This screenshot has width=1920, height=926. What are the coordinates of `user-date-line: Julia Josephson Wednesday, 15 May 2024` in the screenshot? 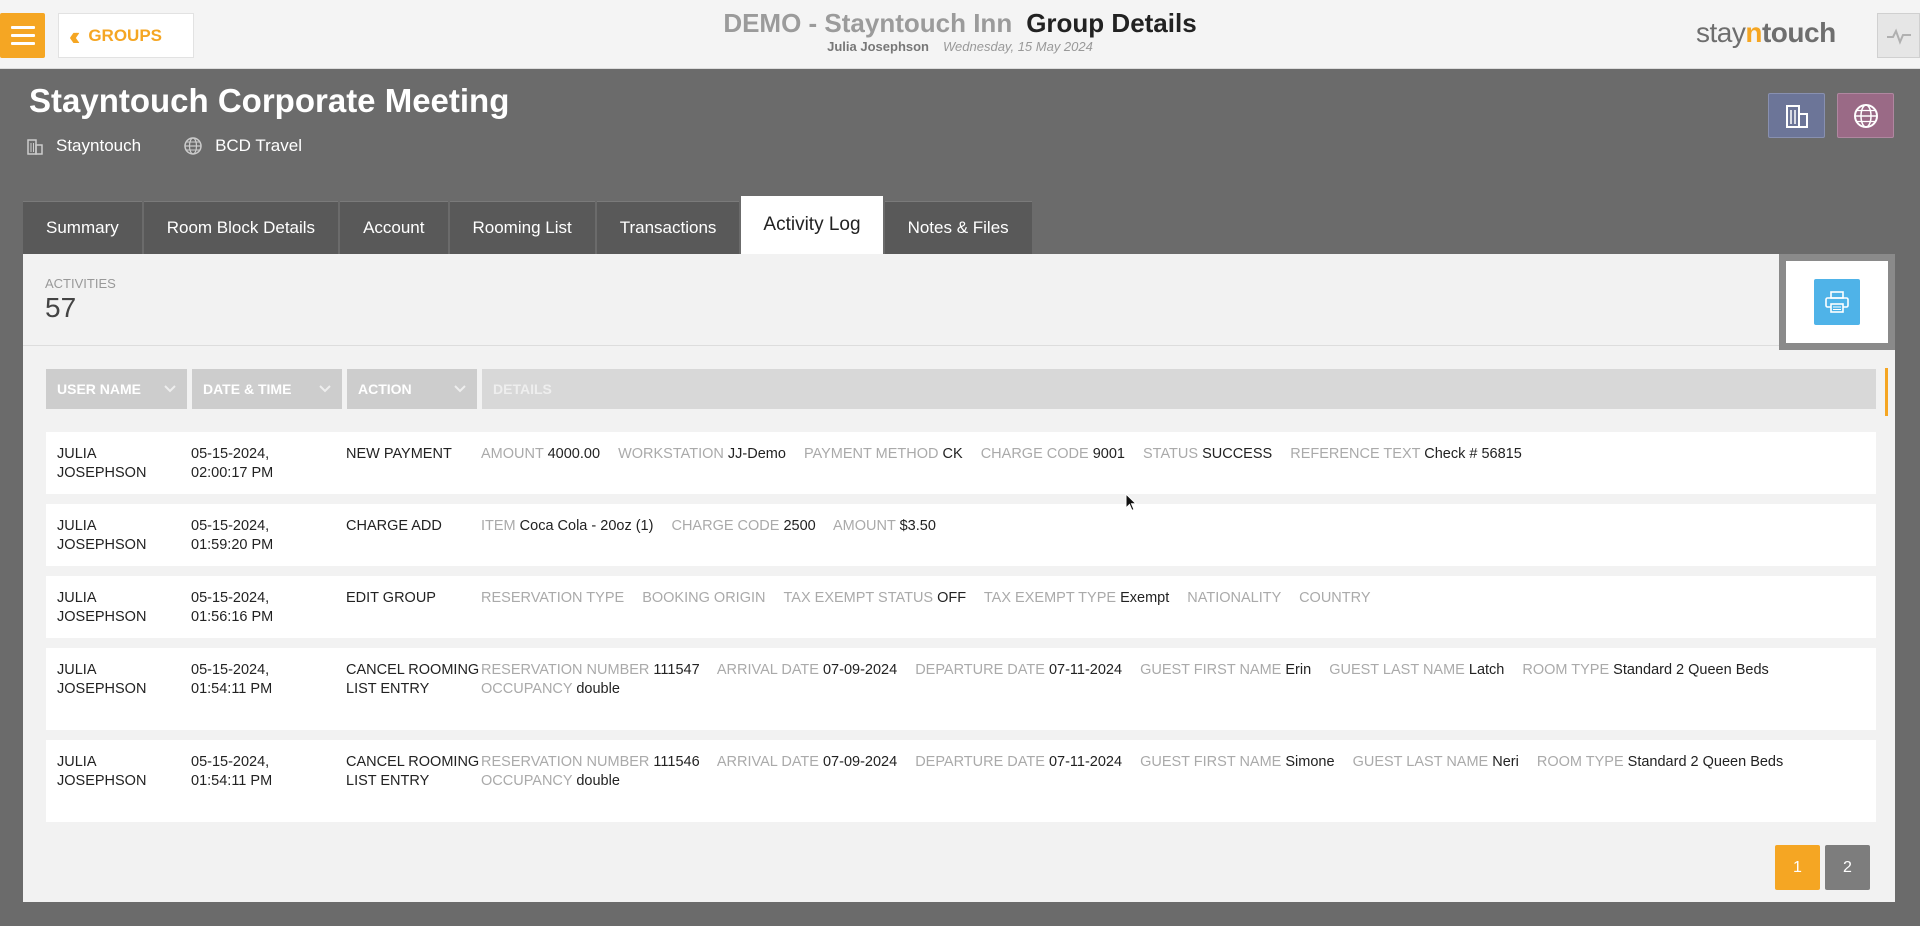 It's located at (960, 46).